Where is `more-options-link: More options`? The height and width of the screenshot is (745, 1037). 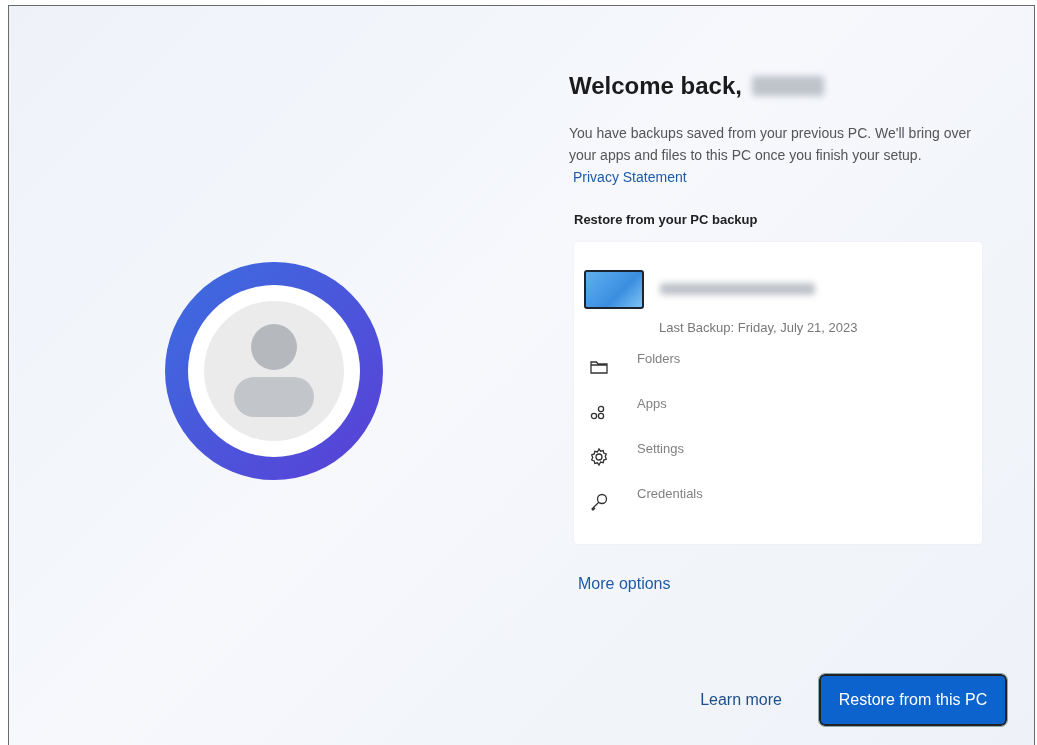 more-options-link: More options is located at coordinates (624, 583).